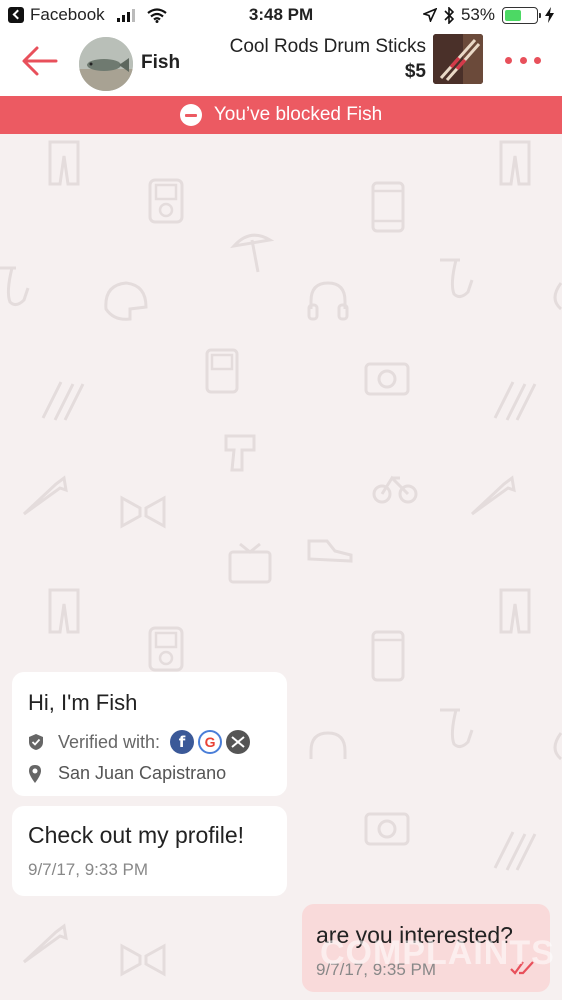 The image size is (562, 1000). Describe the element at coordinates (449, 15) in the screenshot. I see `bluetooth-icon` at that location.